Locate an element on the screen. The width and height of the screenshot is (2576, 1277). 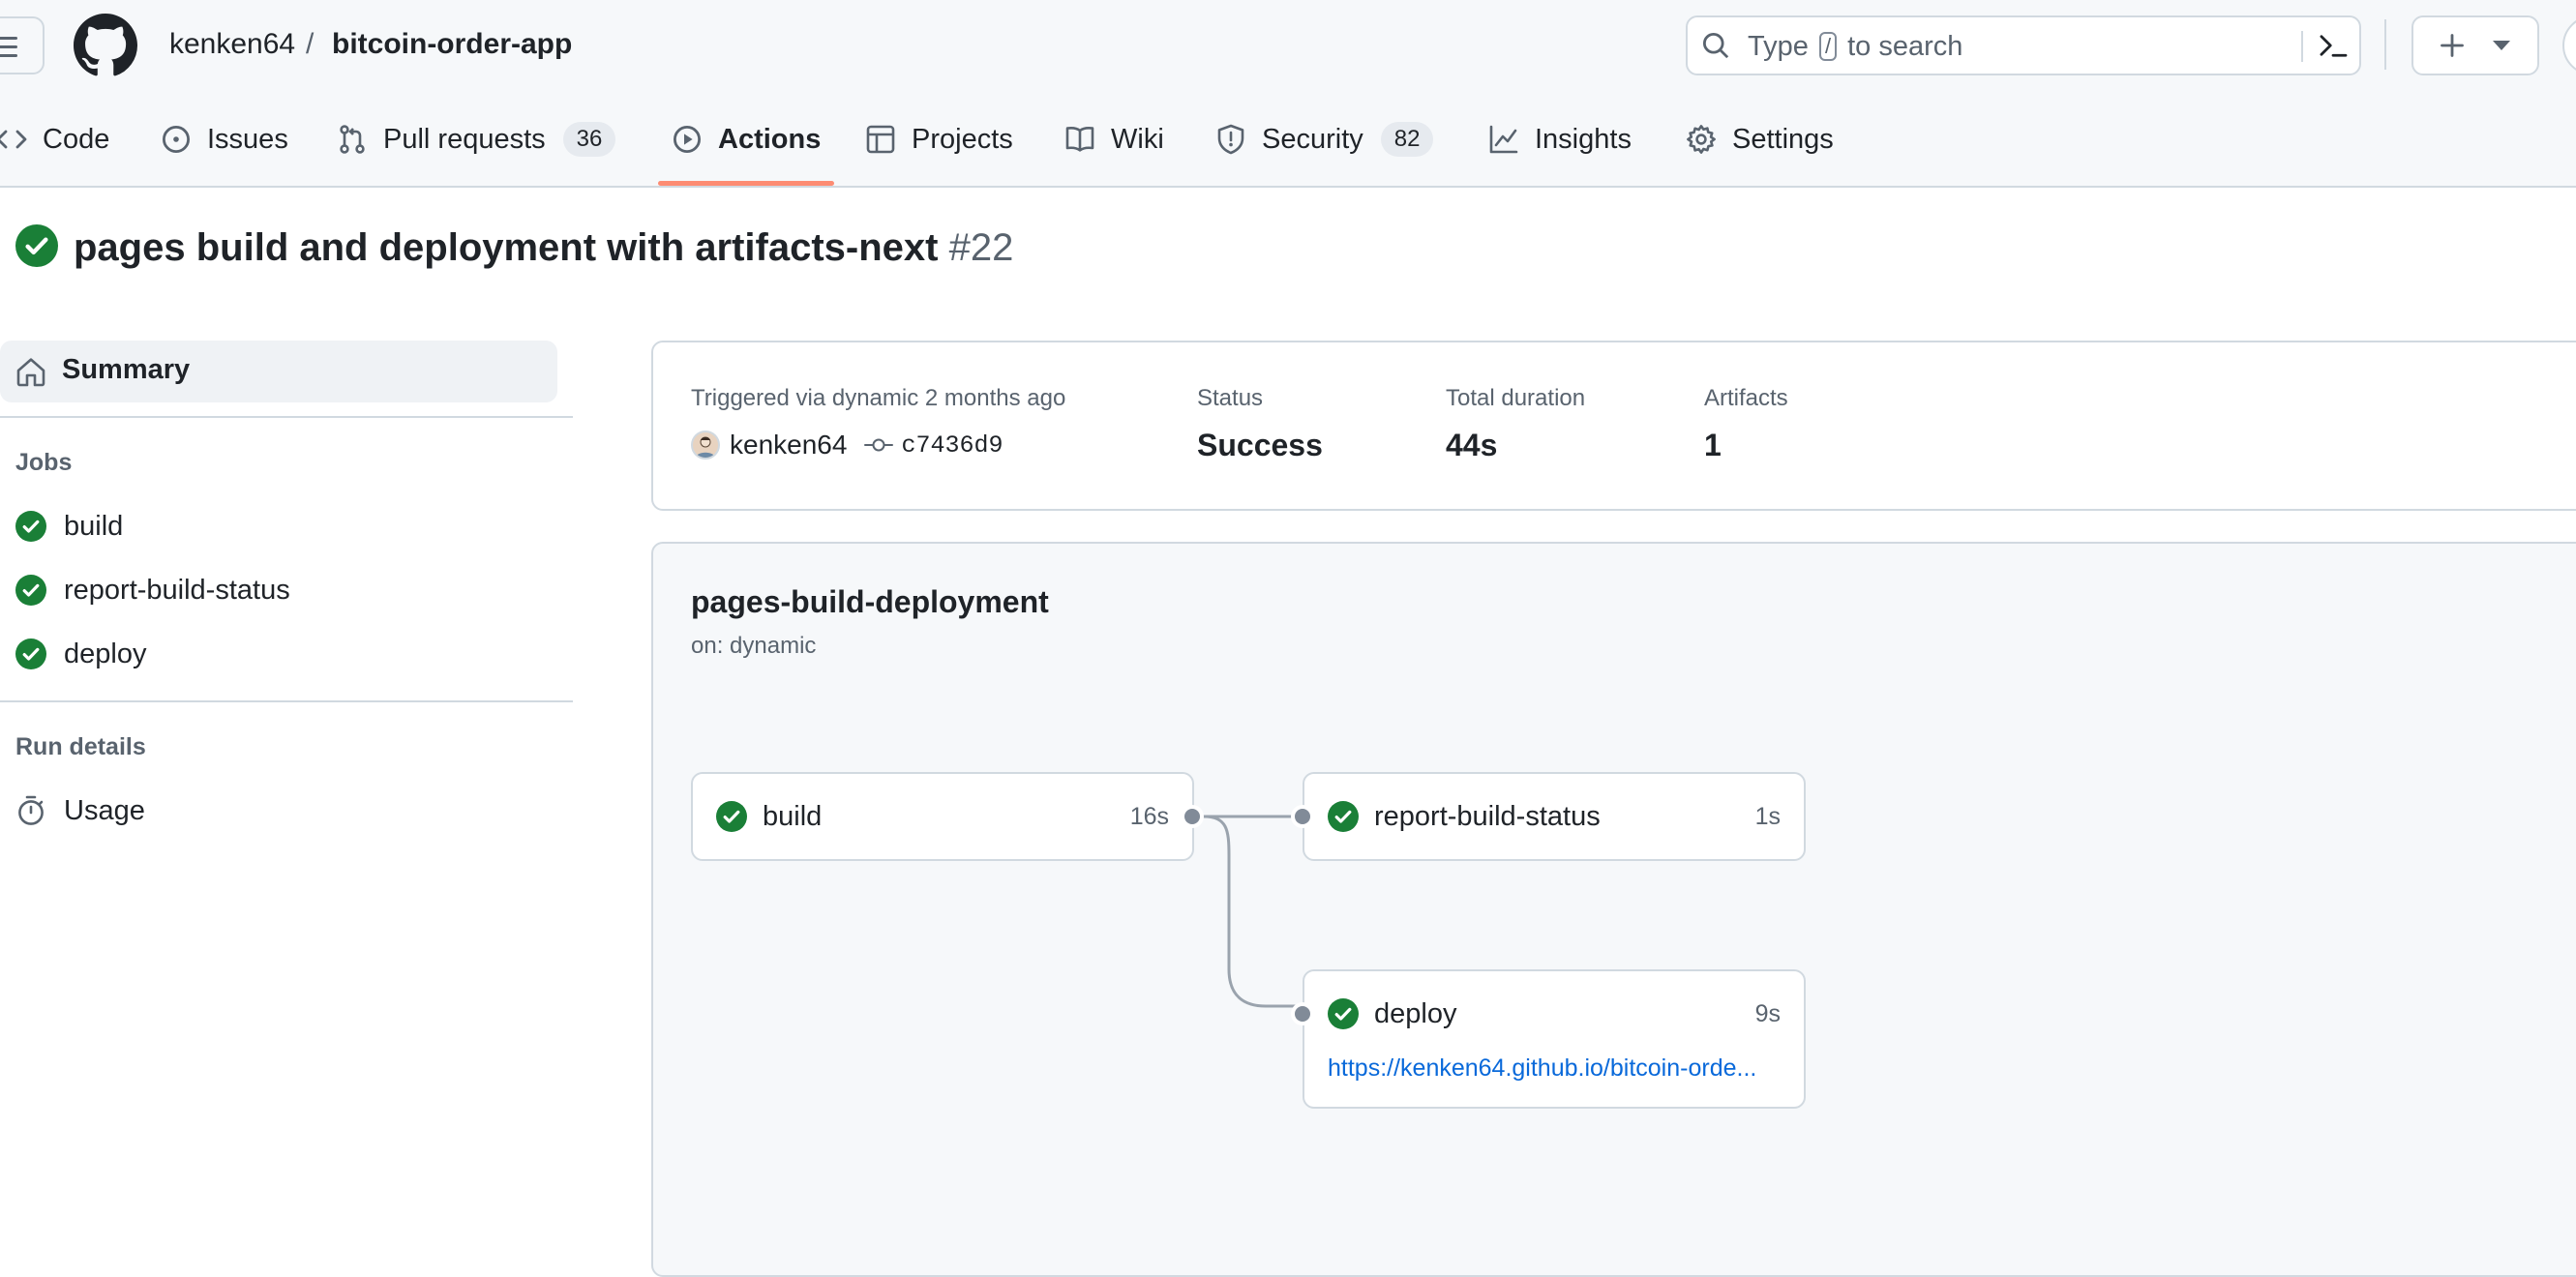
job-name: report-build-status is located at coordinates (1487, 816).